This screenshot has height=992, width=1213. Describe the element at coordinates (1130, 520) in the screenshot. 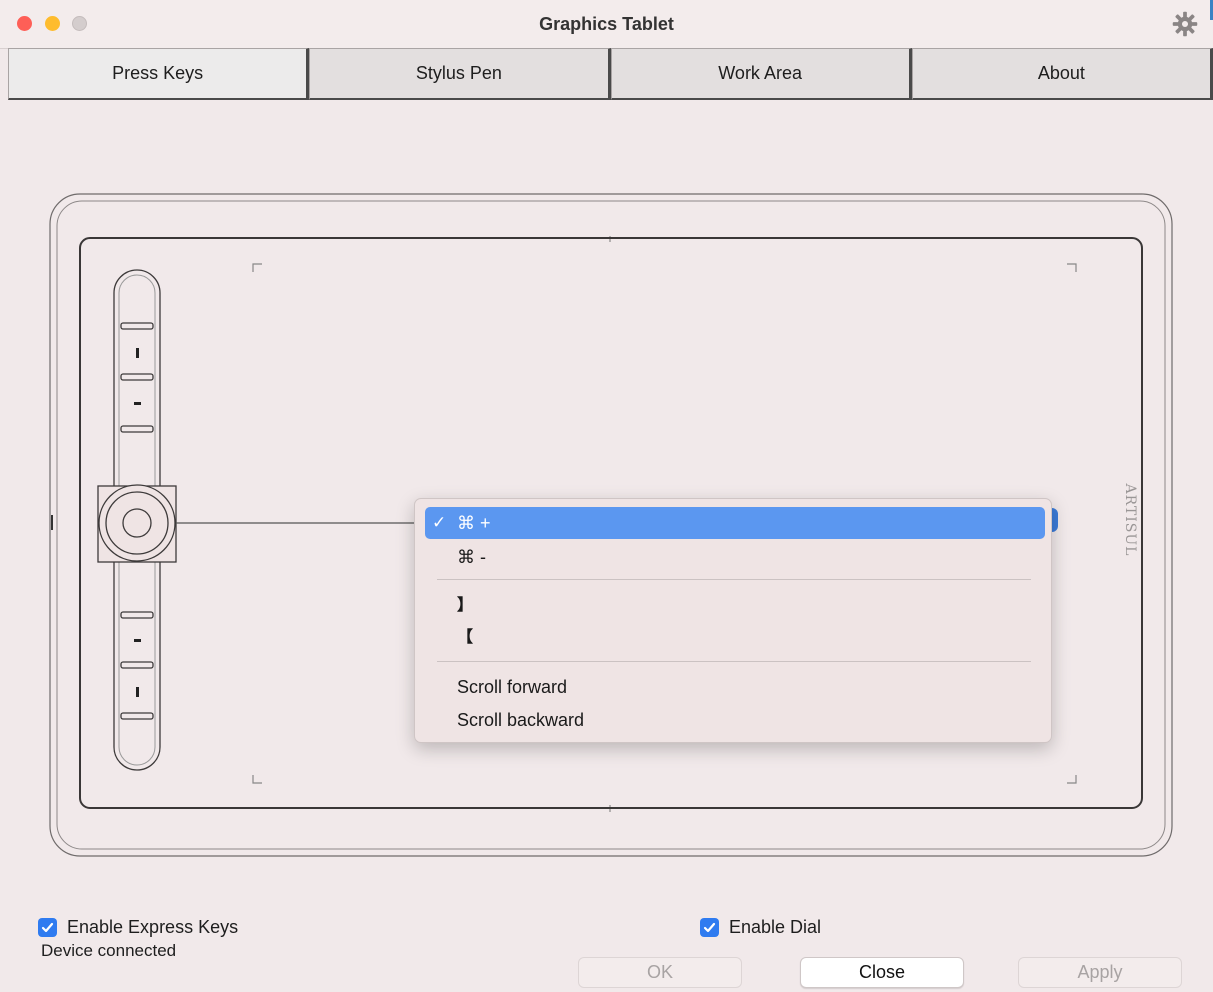

I see `brand-logo: ARTISUL` at that location.